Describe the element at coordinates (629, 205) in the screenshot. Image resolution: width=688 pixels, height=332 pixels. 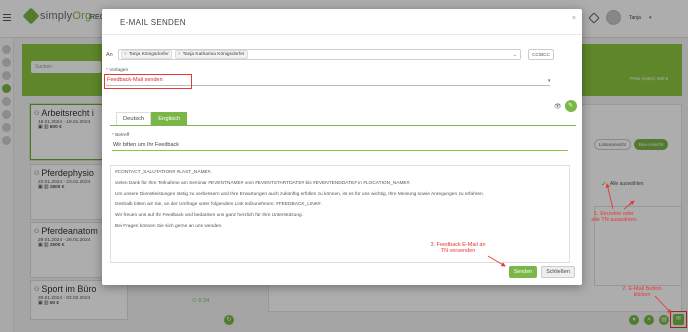
I see `arrow-step1b` at that location.